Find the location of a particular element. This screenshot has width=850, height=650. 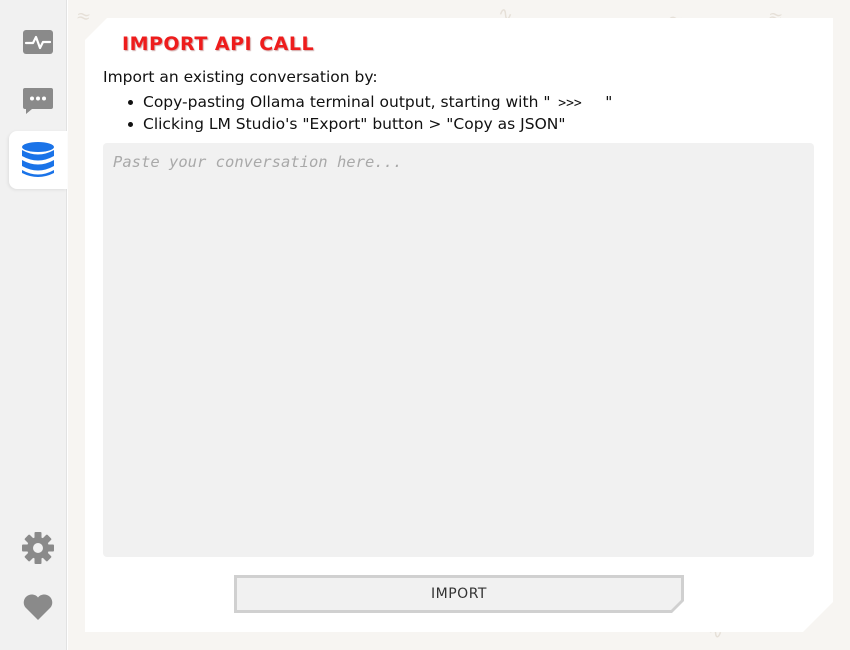

ollama-instruction-suffix: " is located at coordinates (609, 102).